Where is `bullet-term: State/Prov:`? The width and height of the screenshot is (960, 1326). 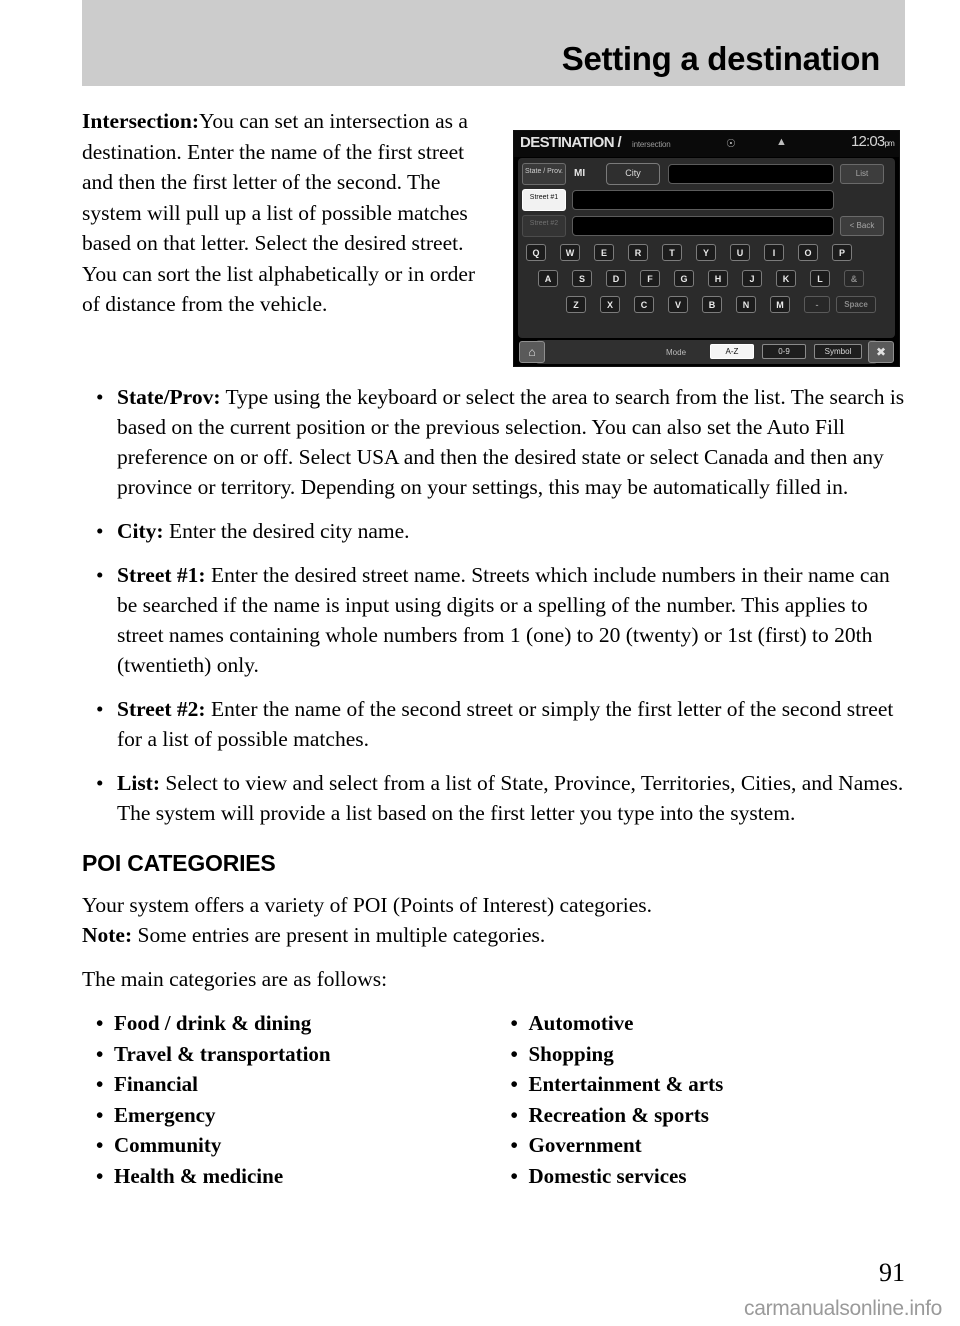 bullet-term: State/Prov: is located at coordinates (169, 397).